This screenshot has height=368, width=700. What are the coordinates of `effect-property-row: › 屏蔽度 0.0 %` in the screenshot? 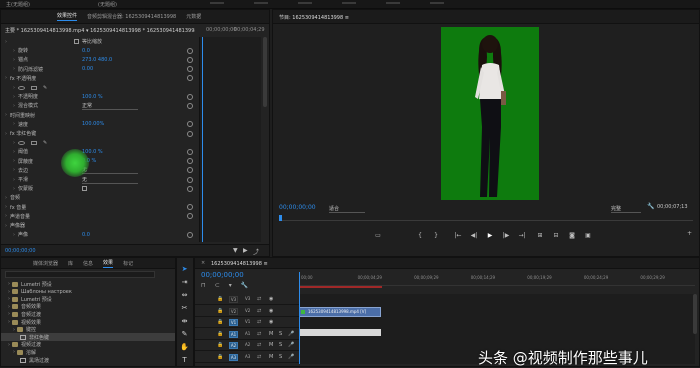 It's located at (100, 161).